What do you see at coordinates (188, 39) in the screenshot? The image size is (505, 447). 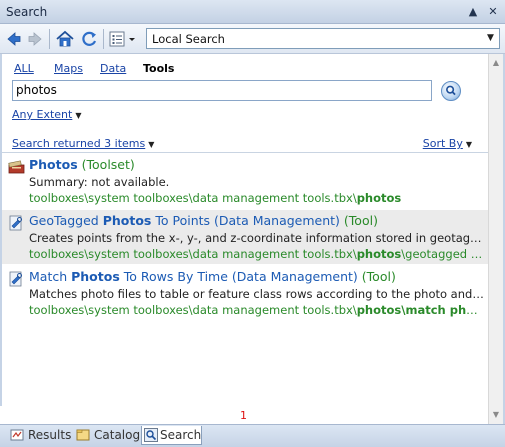 I see `search-scope-value: Local Search` at bounding box center [188, 39].